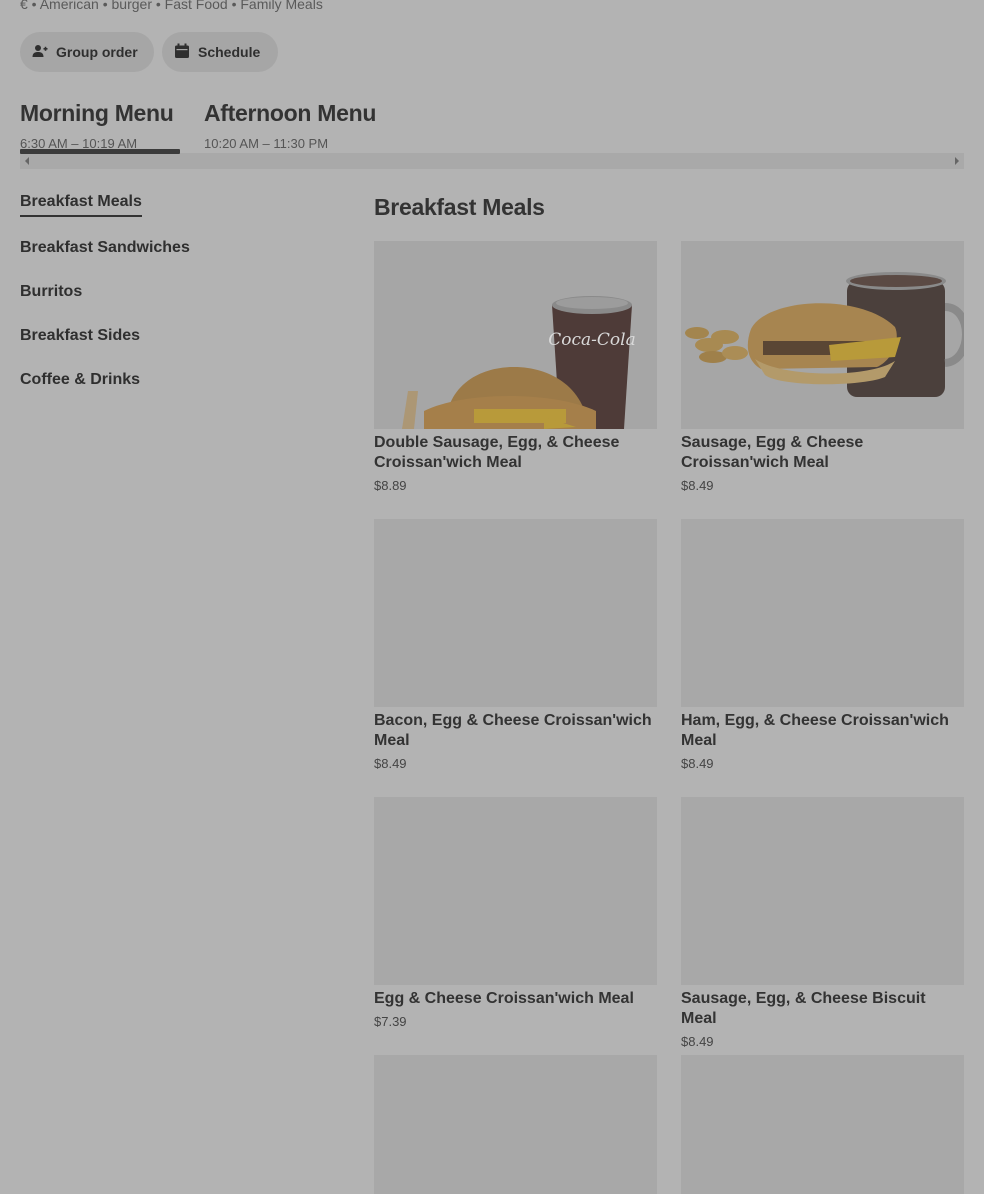 The image size is (984, 1194). What do you see at coordinates (80, 380) in the screenshot?
I see `sidebar-item-coffee-drinks: Coffee & Drinks` at bounding box center [80, 380].